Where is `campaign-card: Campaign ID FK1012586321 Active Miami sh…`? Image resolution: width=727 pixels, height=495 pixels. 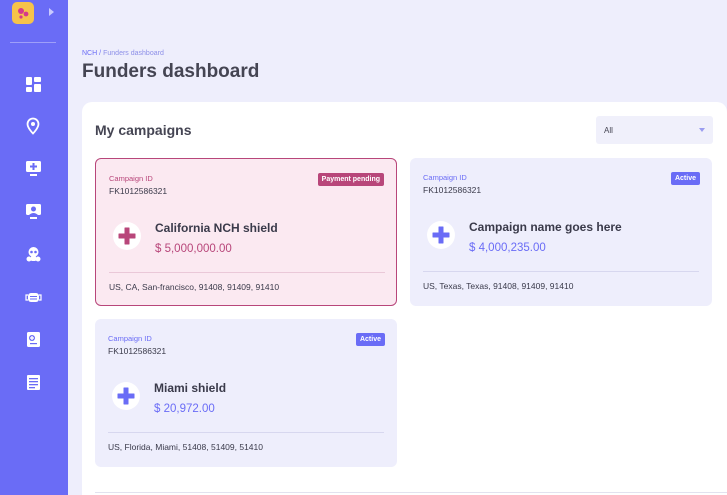 campaign-card: Campaign ID FK1012586321 Active Miami sh… is located at coordinates (246, 393).